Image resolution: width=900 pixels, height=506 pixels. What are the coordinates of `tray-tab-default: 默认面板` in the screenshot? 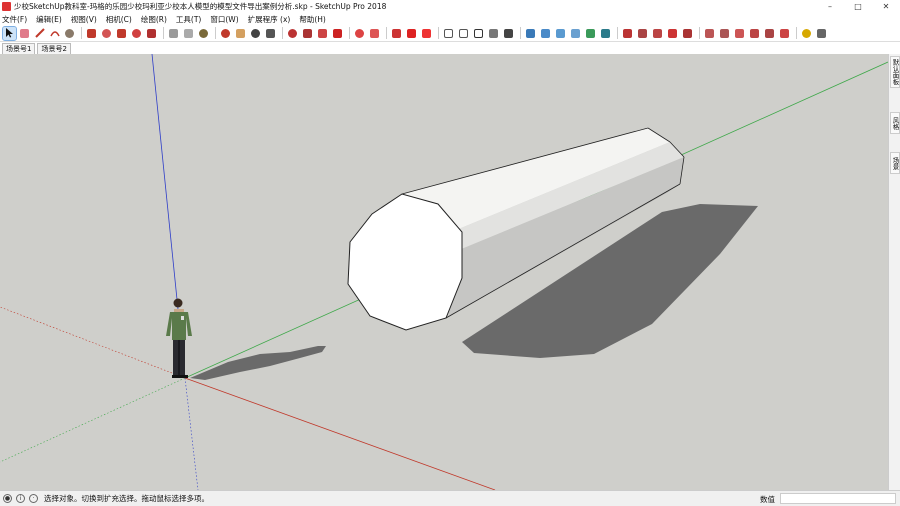 It's located at (895, 72).